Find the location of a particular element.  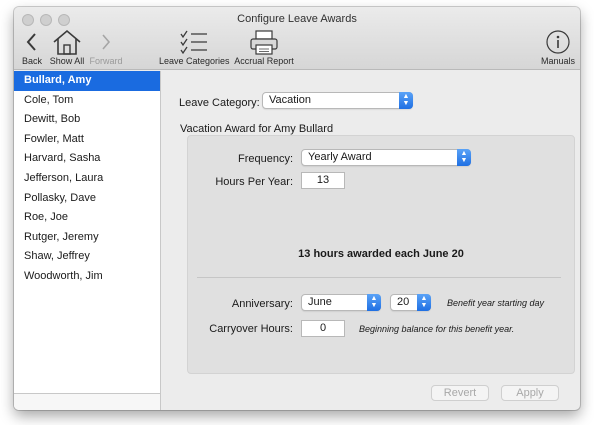

anniversary-label: Anniversary: is located at coordinates (262, 304).